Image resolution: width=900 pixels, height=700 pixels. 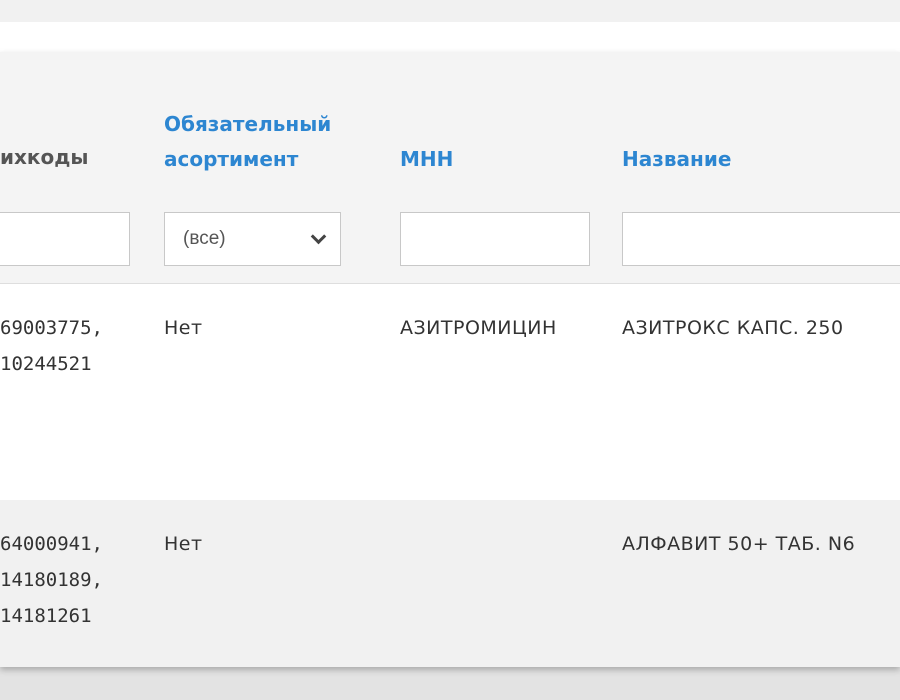 I want to click on inn-filter-input, so click(x=495, y=239).